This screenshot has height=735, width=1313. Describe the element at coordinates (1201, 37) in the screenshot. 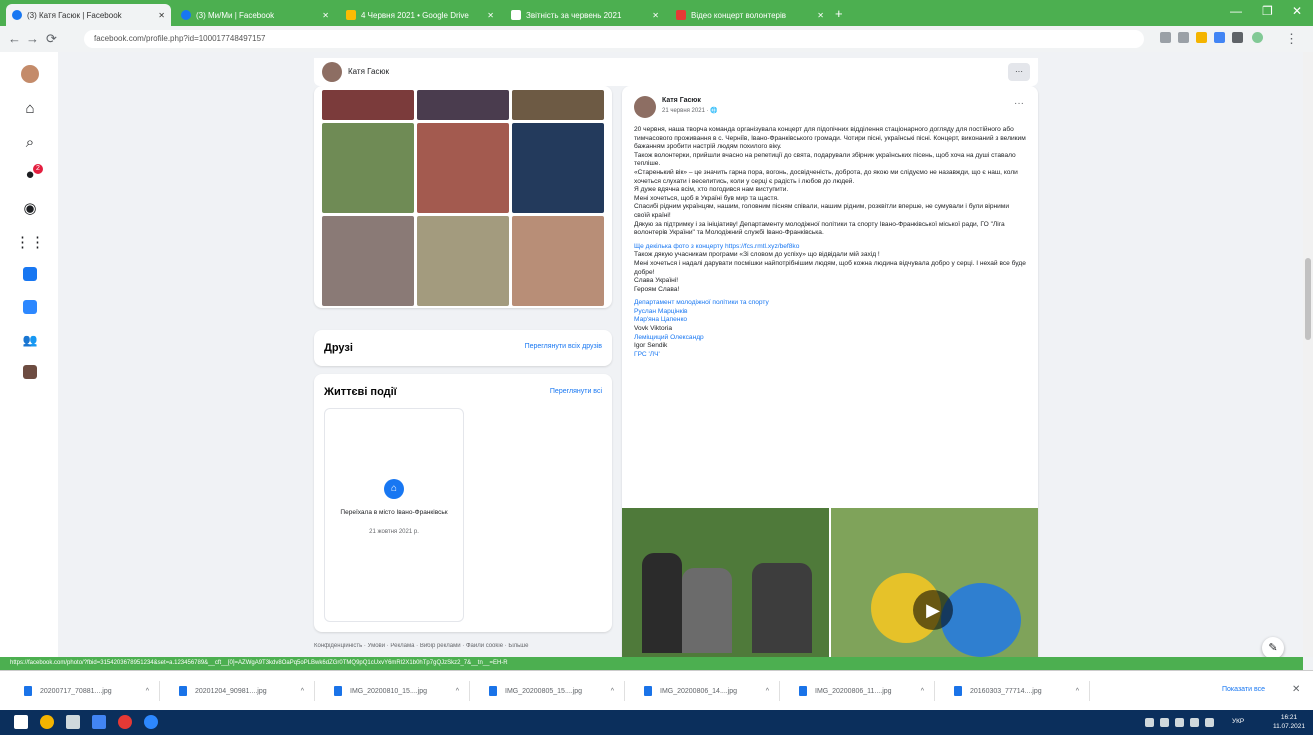

I see `bookmark-star-icon` at that location.